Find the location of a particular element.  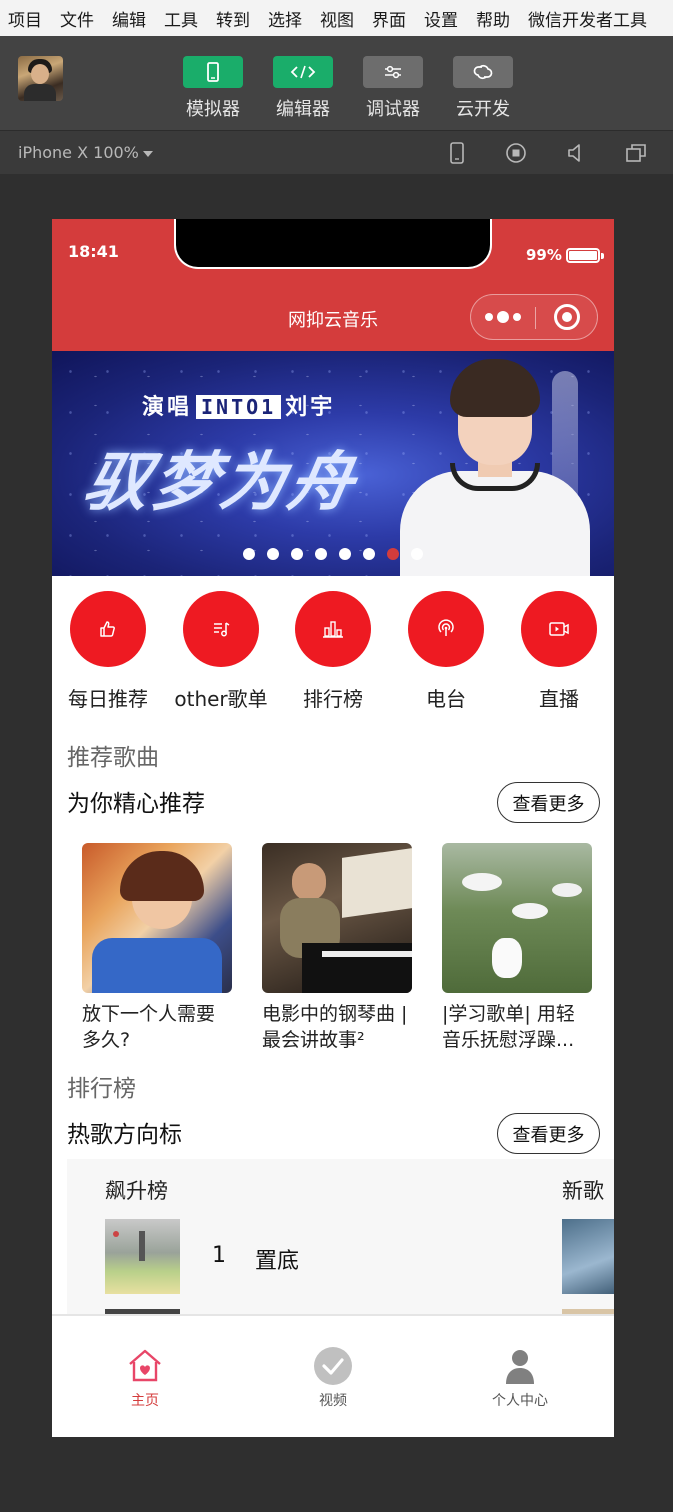

banner-title: 驭梦为舟 is located at coordinates (221, 482).